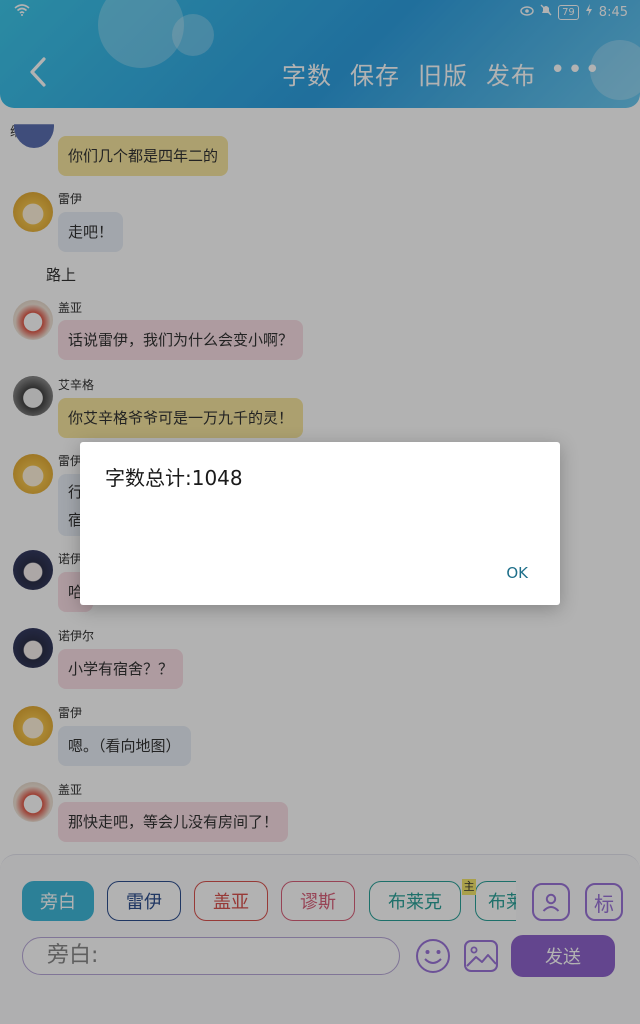 The width and height of the screenshot is (640, 1024). Describe the element at coordinates (517, 573) in the screenshot. I see `ok-button: OK` at that location.